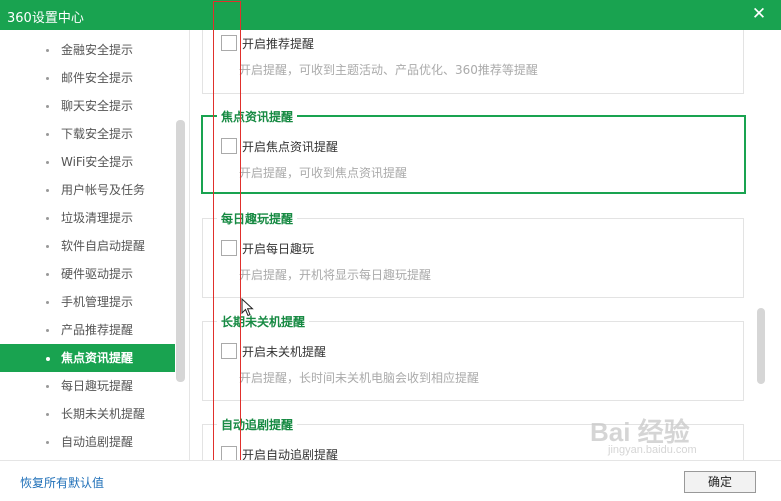  I want to click on sidebar-scrollbar, so click(180, 251).